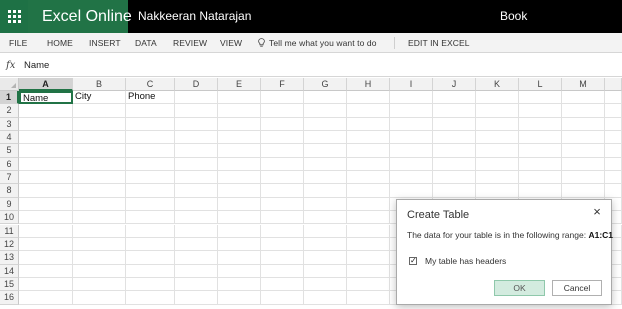 The image size is (622, 309). Describe the element at coordinates (150, 231) in the screenshot. I see `cell-c11` at that location.